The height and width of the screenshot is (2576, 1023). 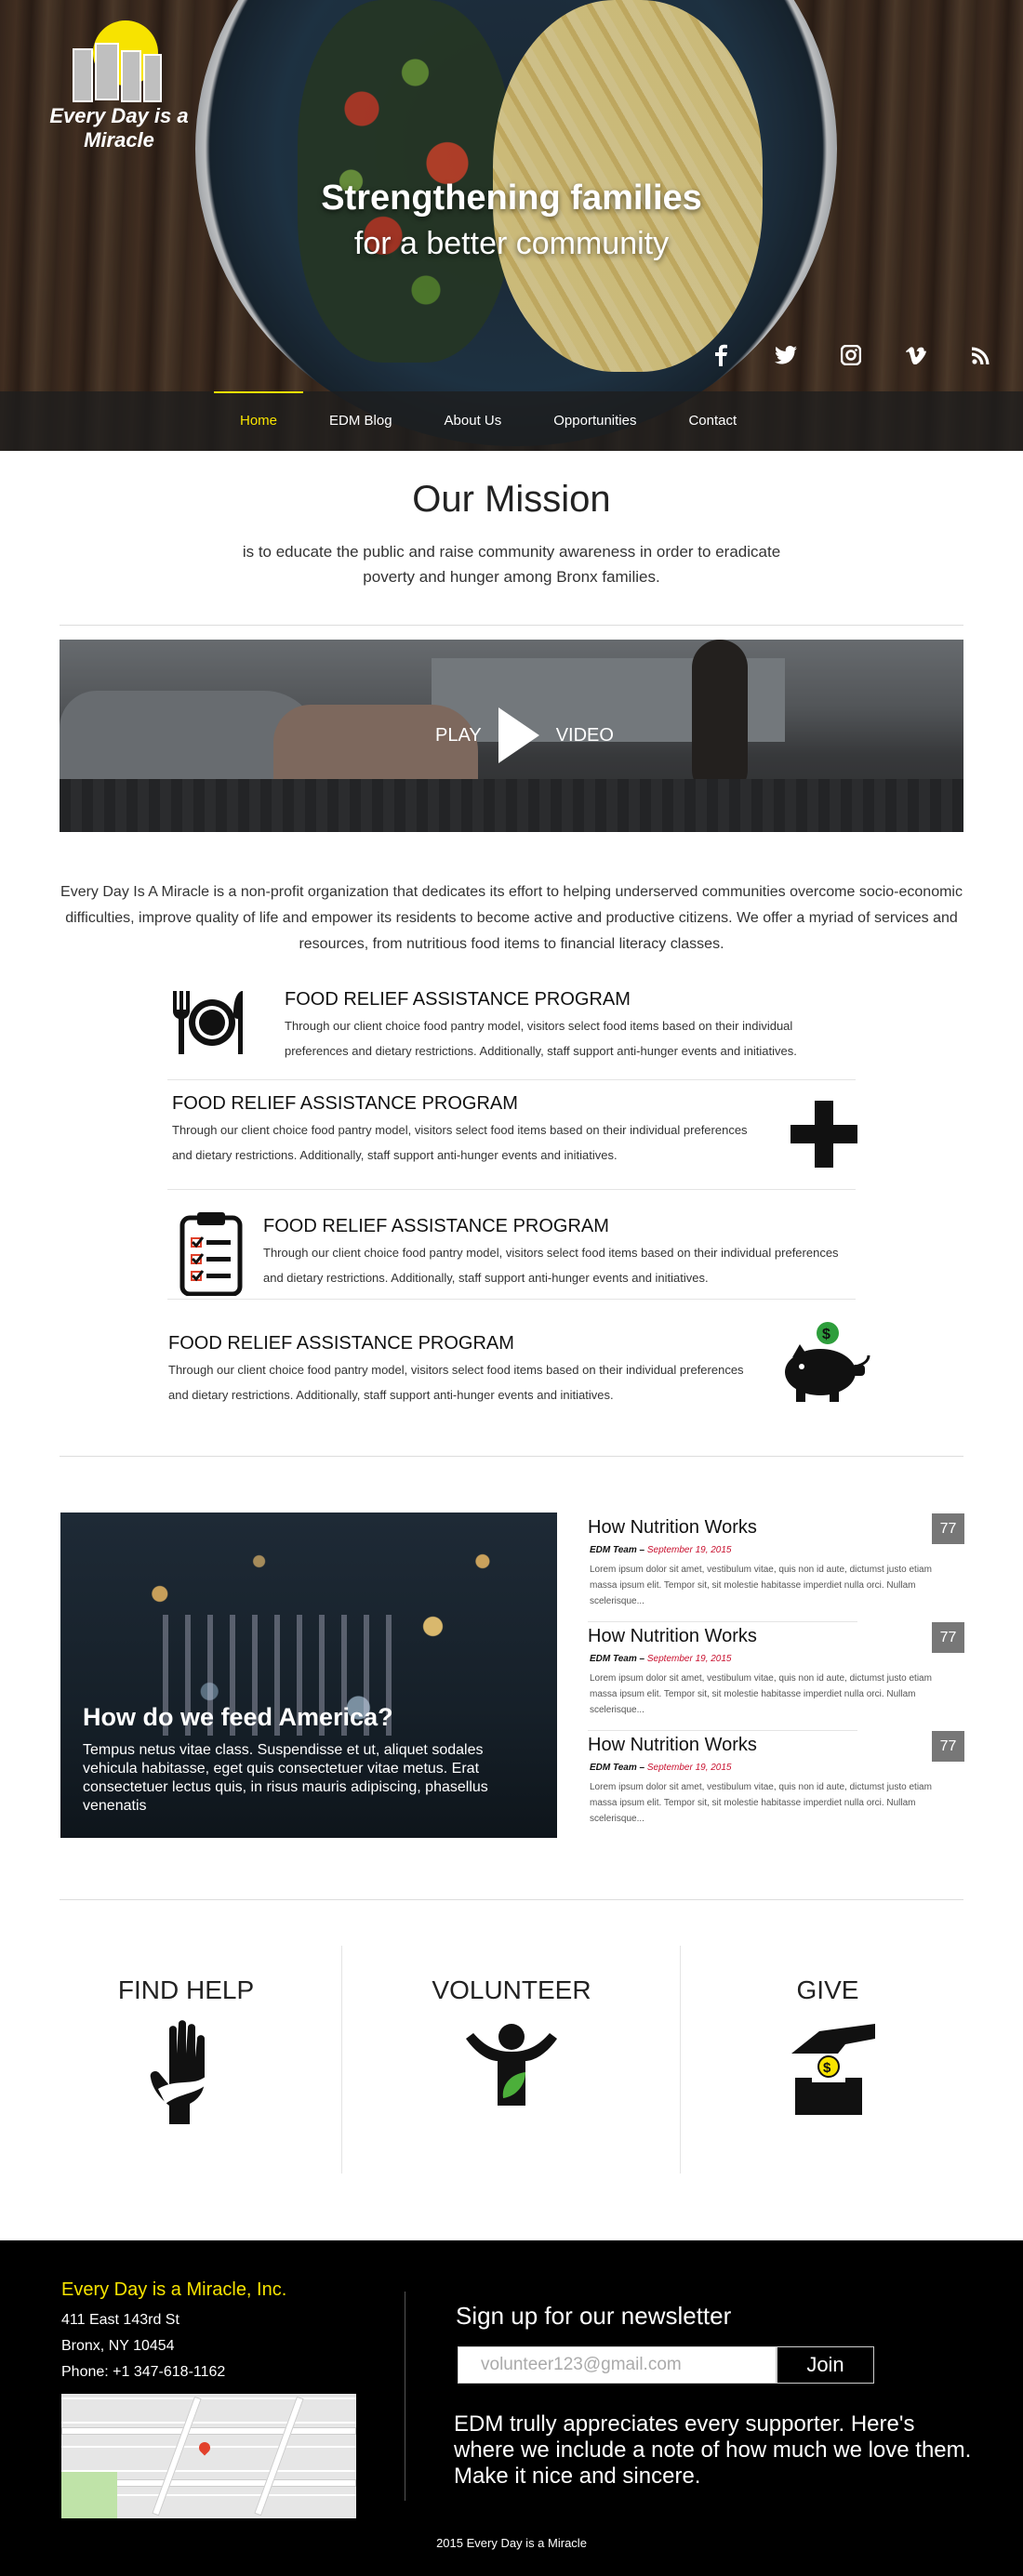 What do you see at coordinates (118, 2346) in the screenshot?
I see `address-line-2: Bronx, NY 10454` at bounding box center [118, 2346].